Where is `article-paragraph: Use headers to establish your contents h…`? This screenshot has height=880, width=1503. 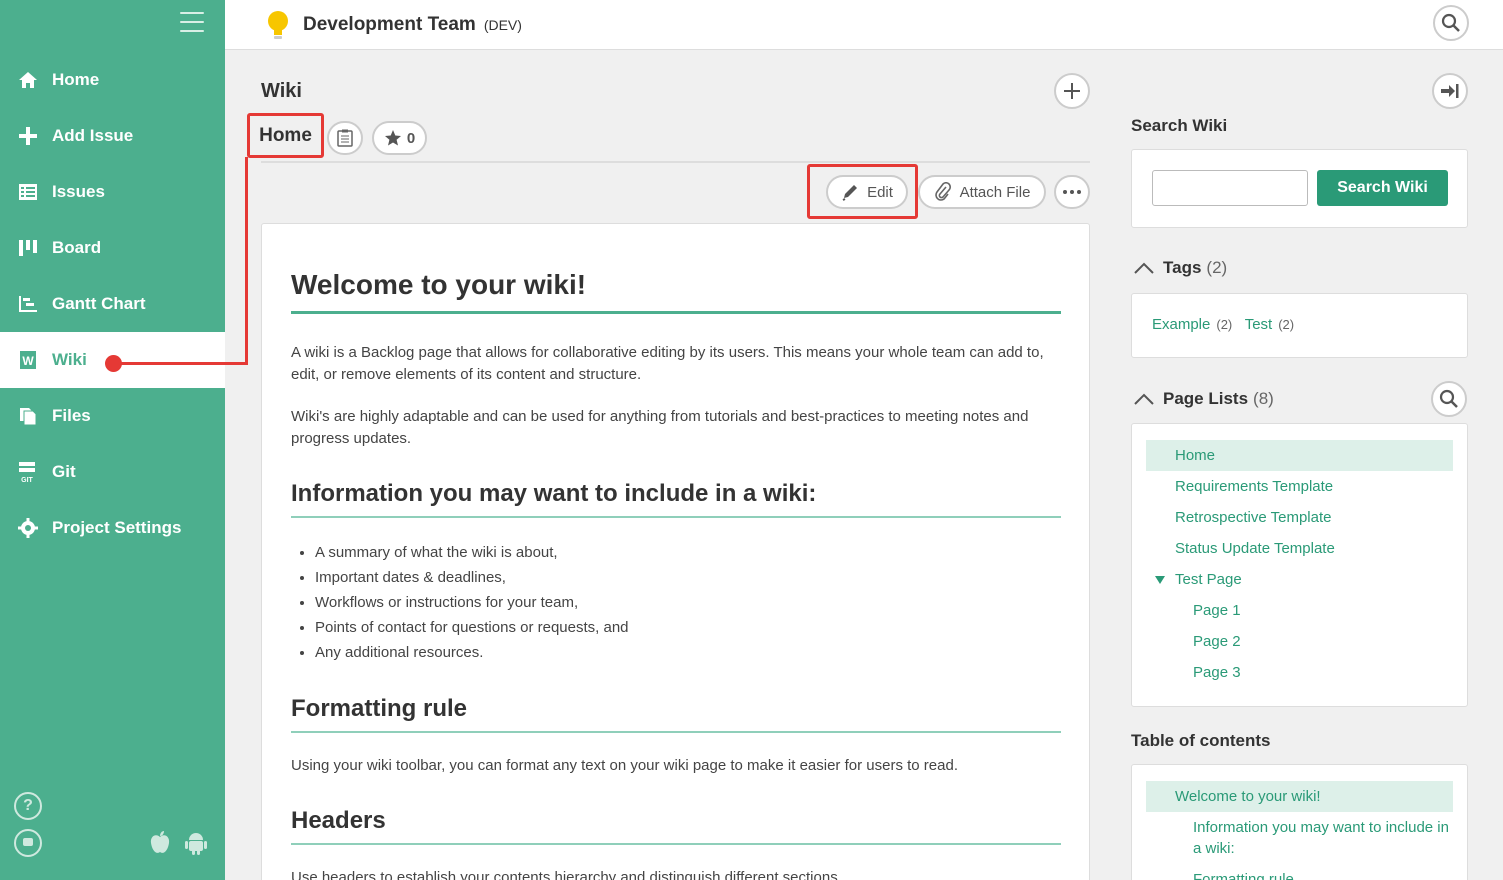
article-paragraph: Use headers to establish your contents h… is located at coordinates (566, 874).